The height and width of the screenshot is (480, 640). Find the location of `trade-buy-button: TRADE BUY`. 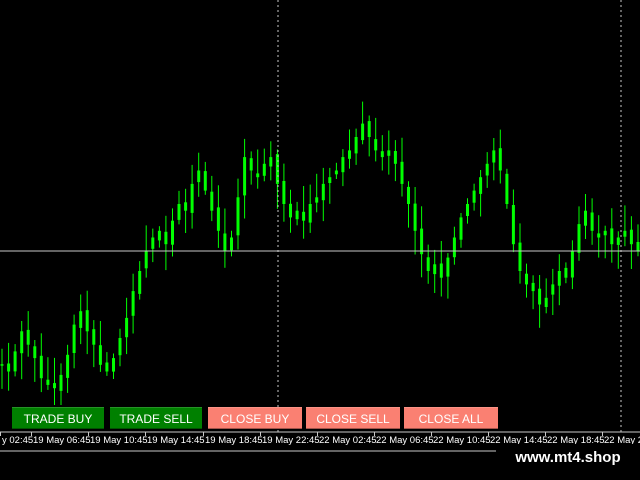

trade-buy-button: TRADE BUY is located at coordinates (58, 418).